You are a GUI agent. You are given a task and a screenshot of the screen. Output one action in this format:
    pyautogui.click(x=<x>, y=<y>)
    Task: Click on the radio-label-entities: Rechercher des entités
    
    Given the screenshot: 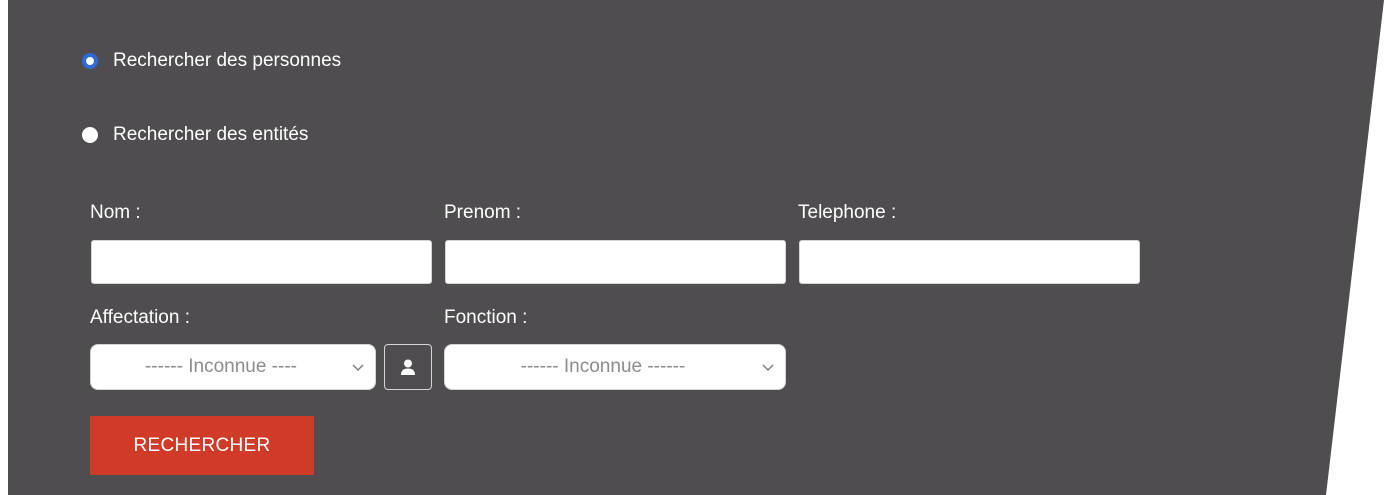 What is the action you would take?
    pyautogui.click(x=211, y=134)
    